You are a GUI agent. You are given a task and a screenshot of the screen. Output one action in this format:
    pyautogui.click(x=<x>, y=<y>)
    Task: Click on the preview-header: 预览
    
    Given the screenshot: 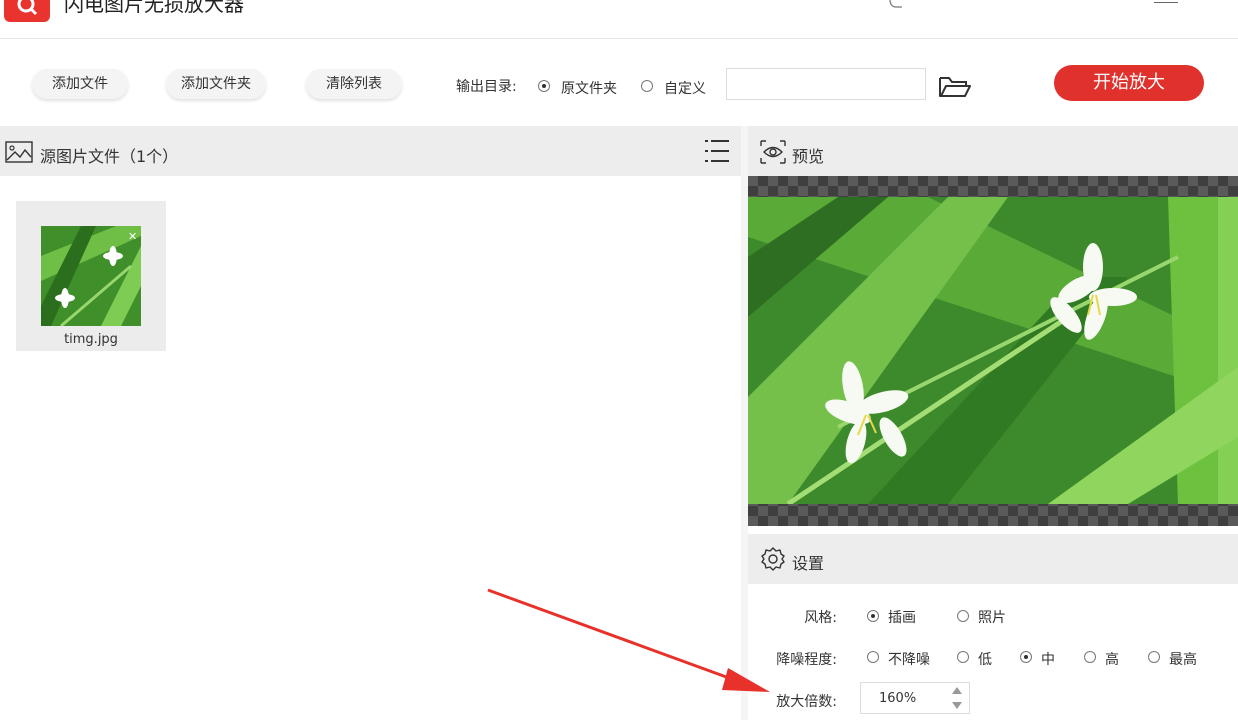 What is the action you would take?
    pyautogui.click(x=993, y=151)
    